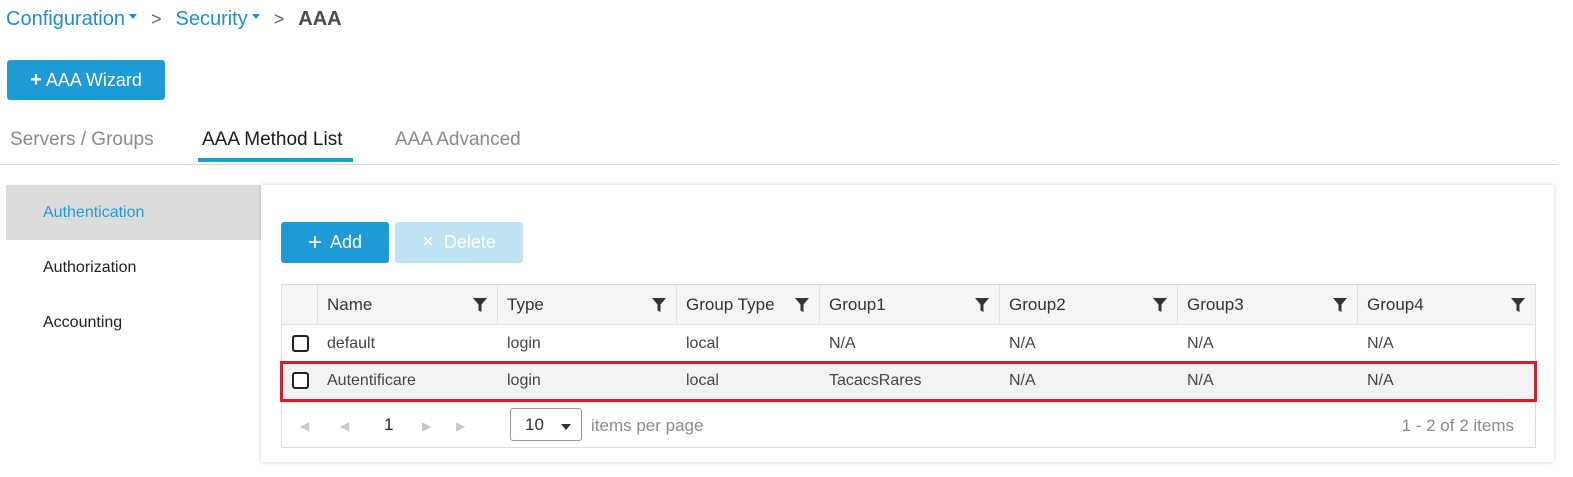  I want to click on next-page-icon: ▶, so click(426, 426).